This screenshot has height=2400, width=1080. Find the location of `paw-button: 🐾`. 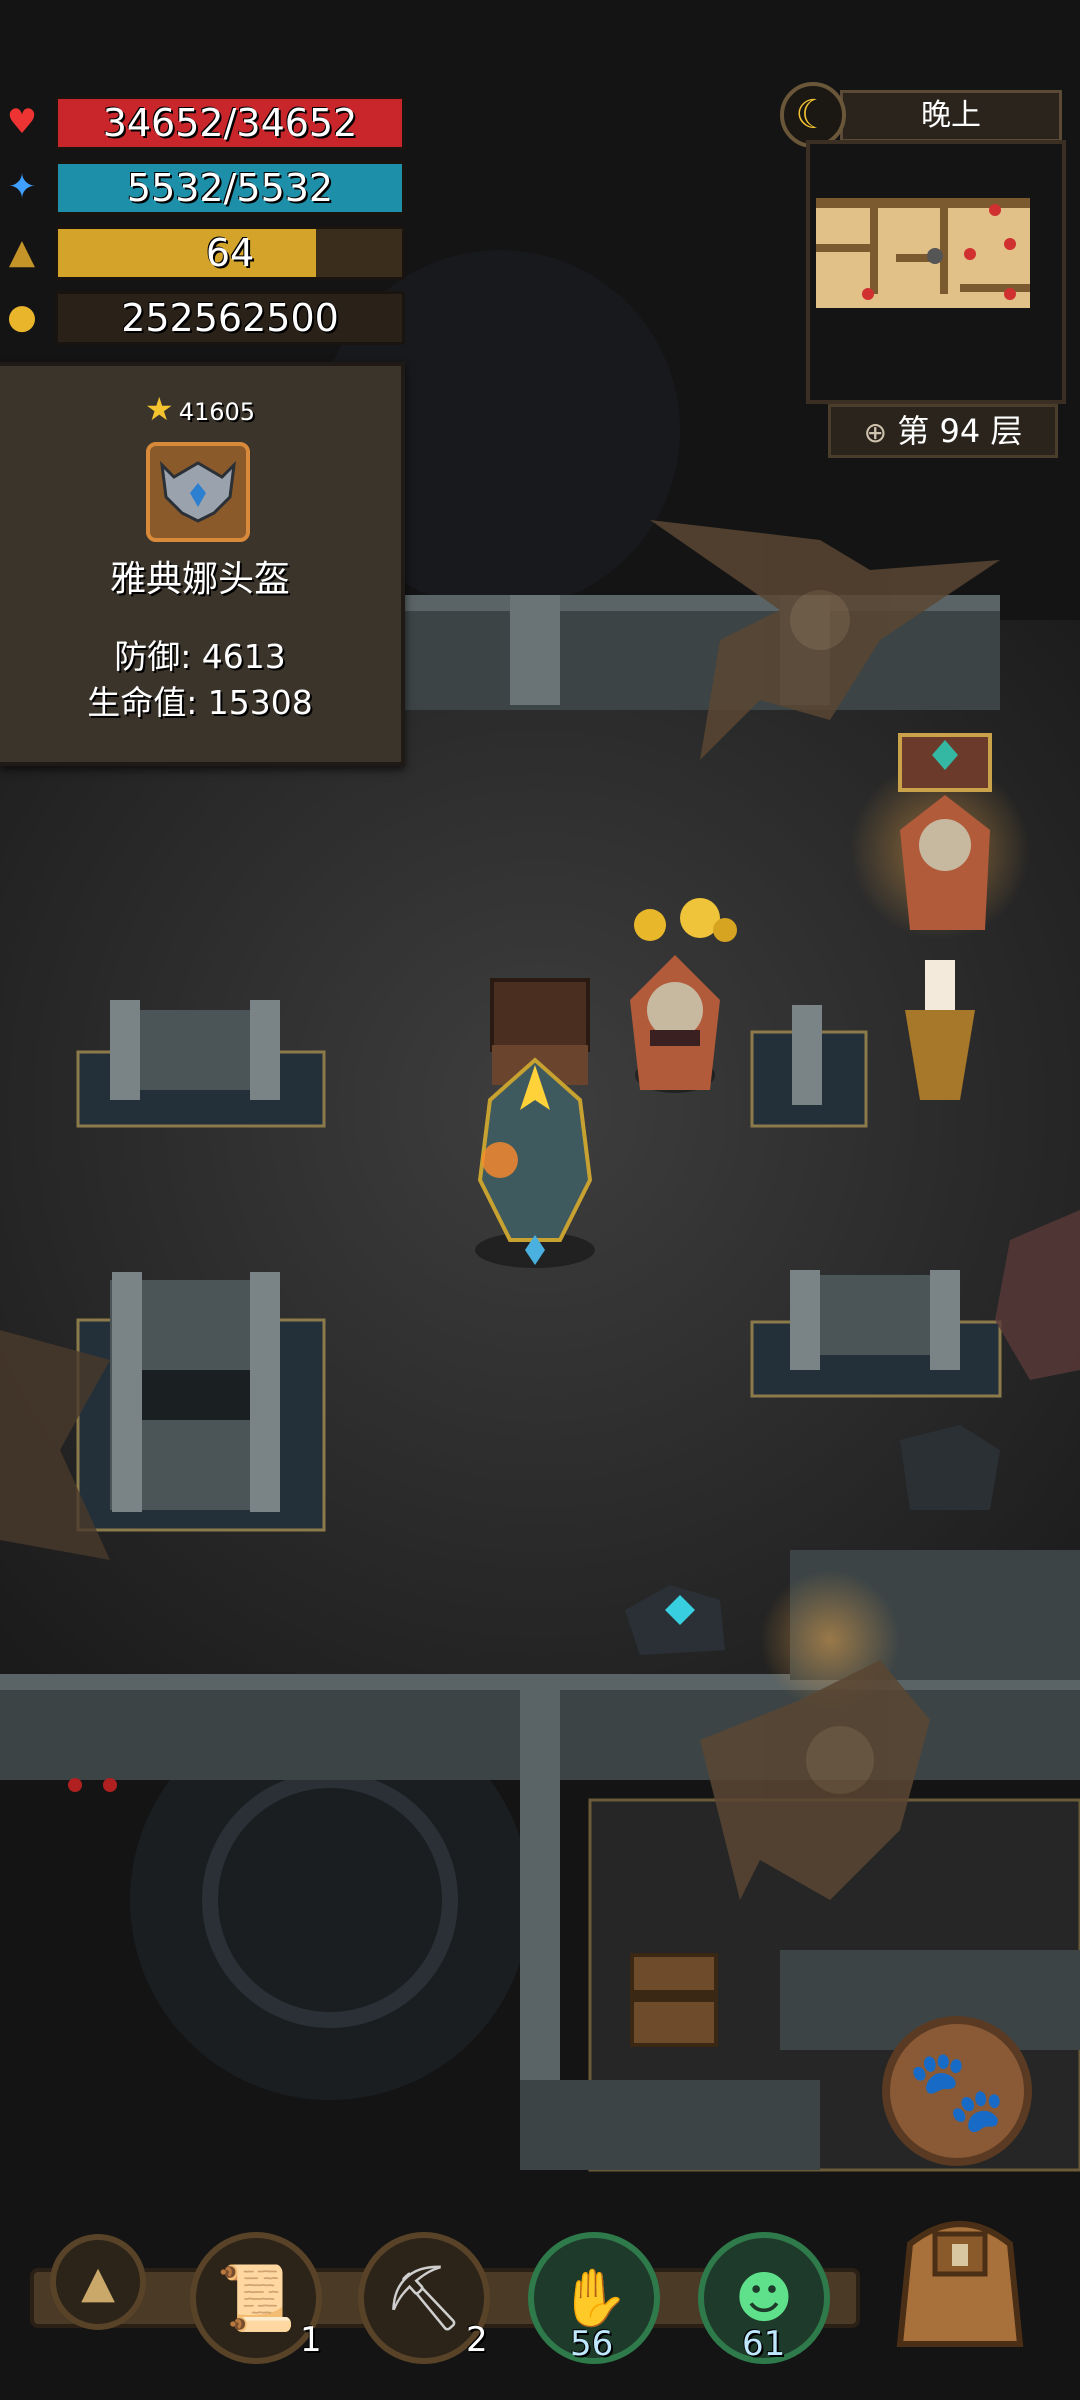

paw-button: 🐾 is located at coordinates (957, 2091).